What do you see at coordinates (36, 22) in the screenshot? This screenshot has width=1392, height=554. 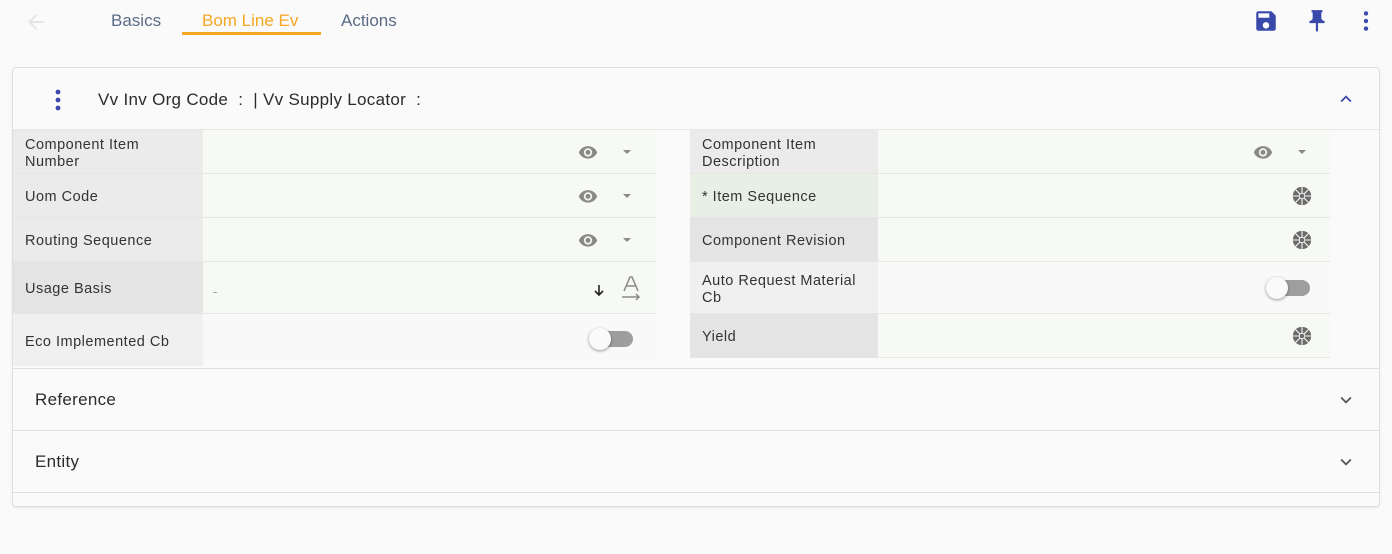 I see `back-arrow-icon` at bounding box center [36, 22].